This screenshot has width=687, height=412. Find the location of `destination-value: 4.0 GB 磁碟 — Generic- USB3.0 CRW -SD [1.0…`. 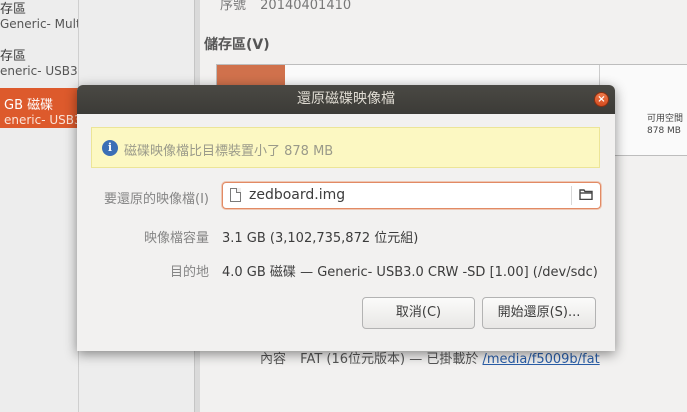

destination-value: 4.0 GB 磁碟 — Generic- USB3.0 CRW -SD [1.0… is located at coordinates (410, 272).